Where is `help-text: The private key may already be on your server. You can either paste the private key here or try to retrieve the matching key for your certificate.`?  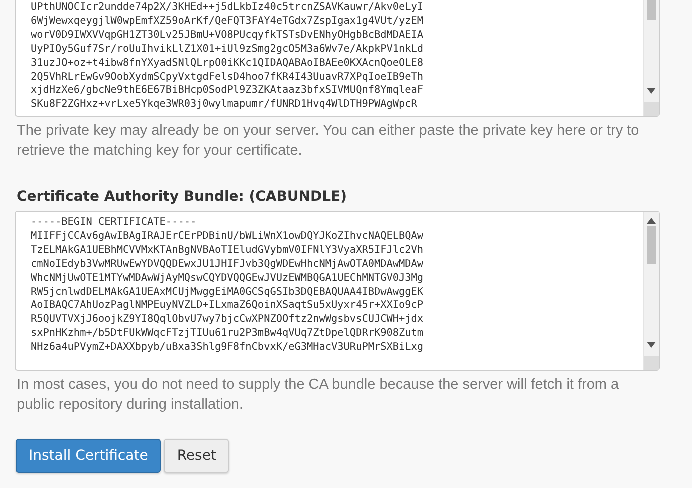 help-text: The private key may already be on your server. You can either paste the private key here or try to retrieve the matching key for your certificate. is located at coordinates (328, 141).